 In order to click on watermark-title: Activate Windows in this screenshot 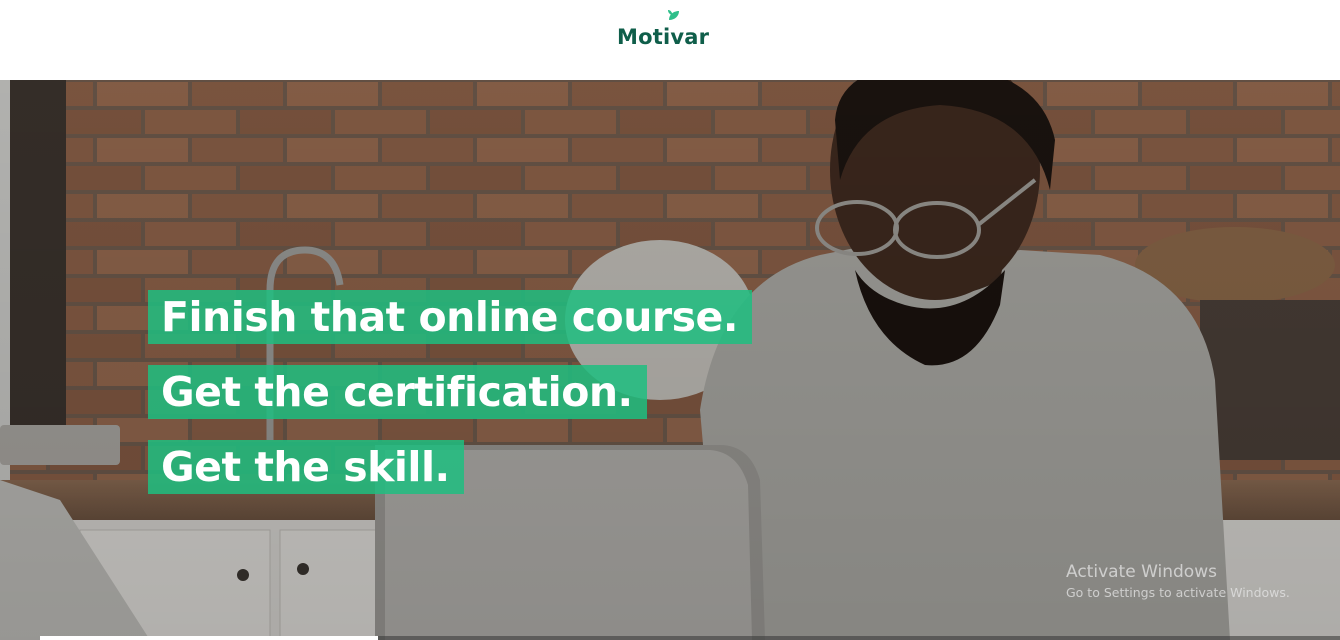, I will do `click(1141, 572)`.